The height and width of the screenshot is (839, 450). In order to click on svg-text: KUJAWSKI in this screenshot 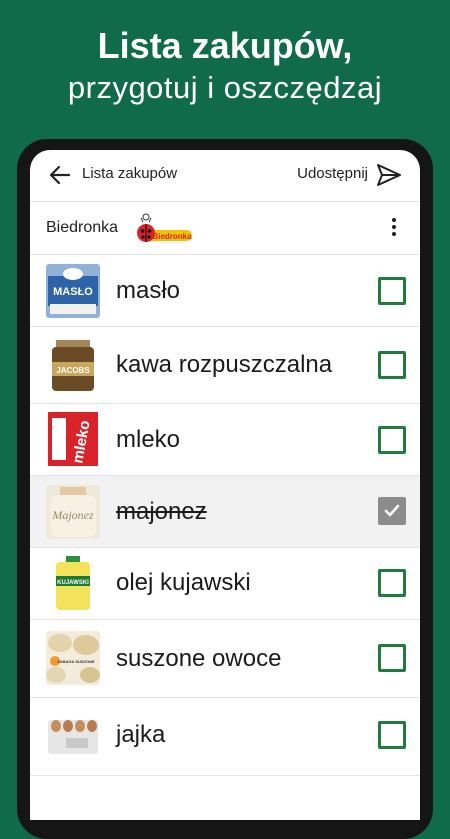, I will do `click(73, 583)`.